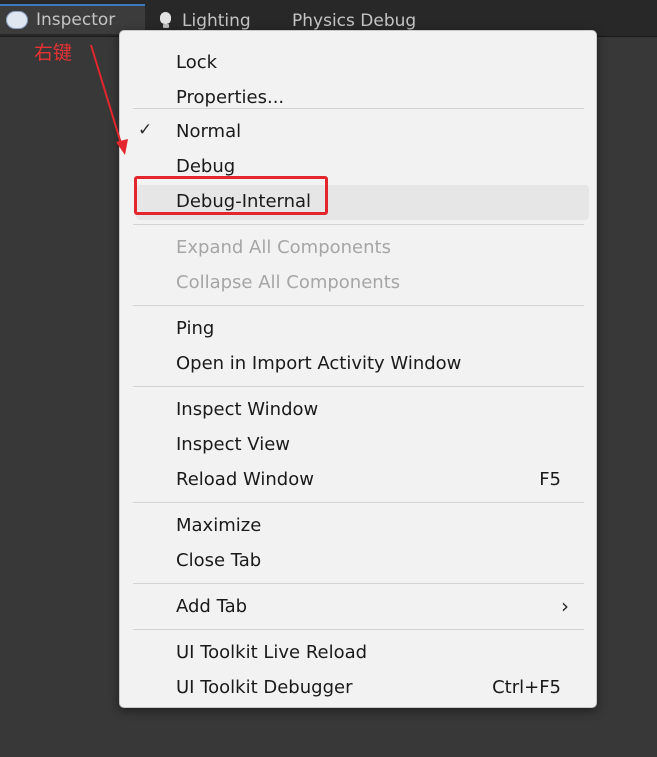  What do you see at coordinates (197, 62) in the screenshot?
I see `menu-item-label: Lock` at bounding box center [197, 62].